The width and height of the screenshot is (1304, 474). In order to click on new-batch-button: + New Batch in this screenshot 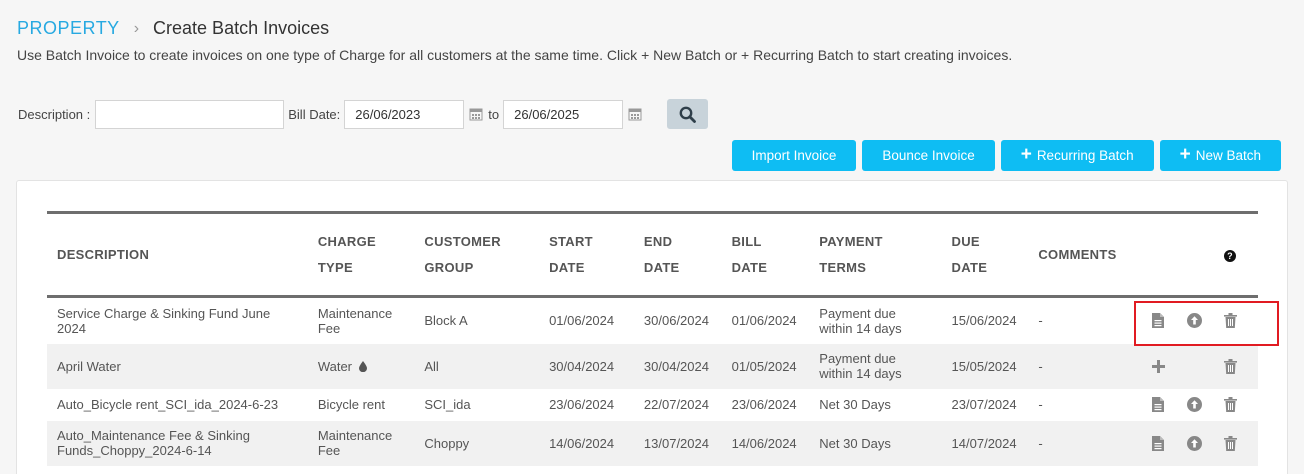, I will do `click(1220, 155)`.